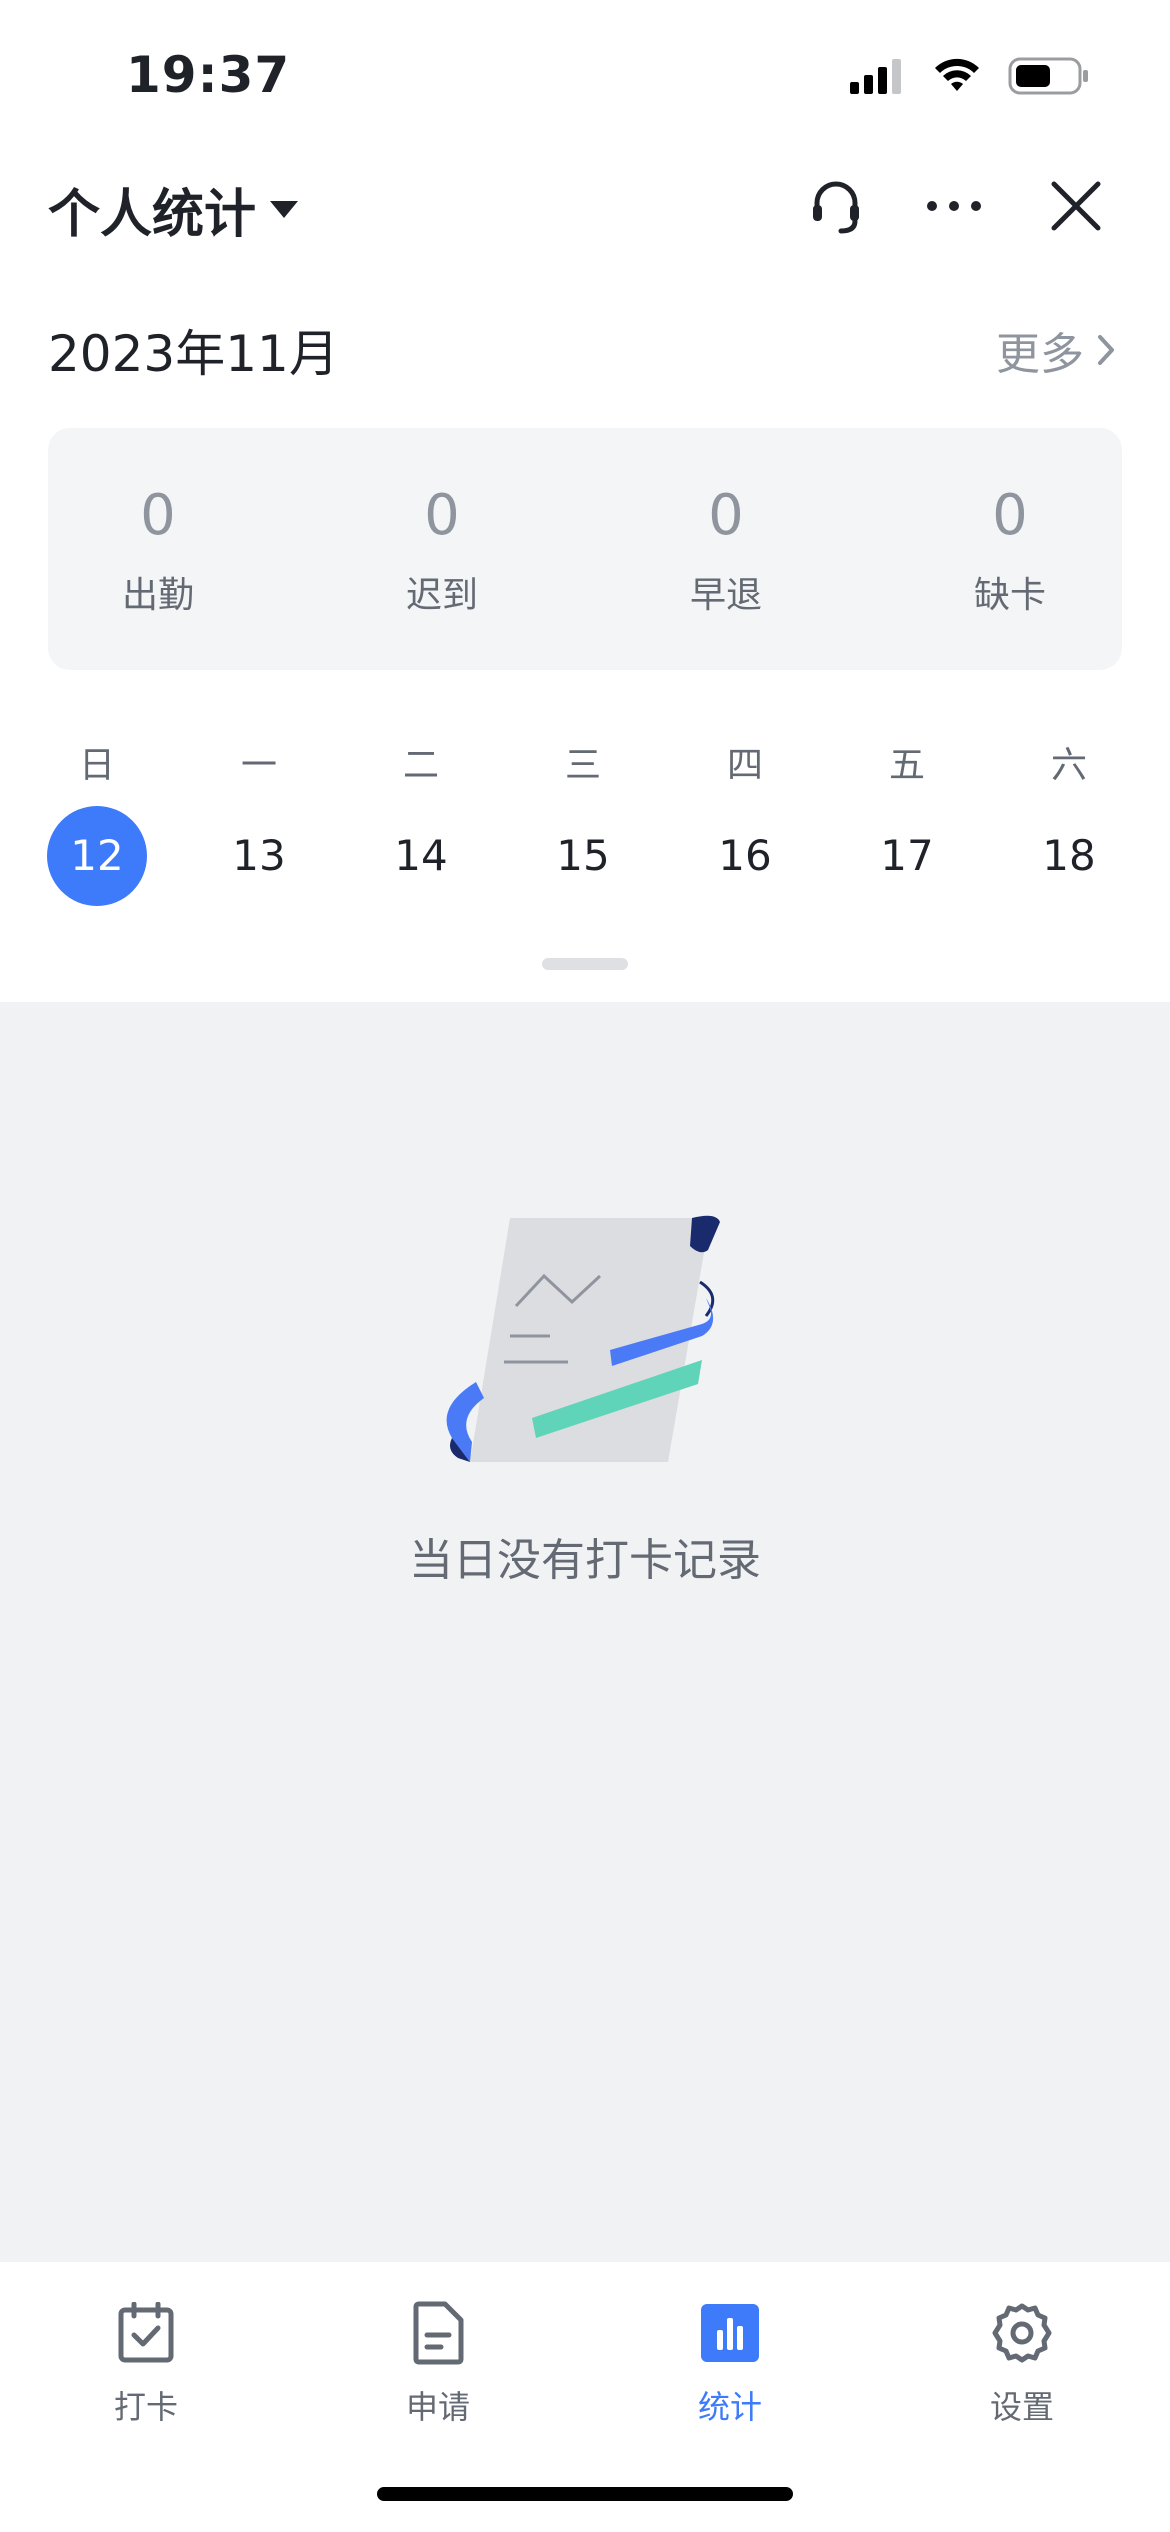  Describe the element at coordinates (1068, 765) in the screenshot. I see `weekday-label: 六` at that location.